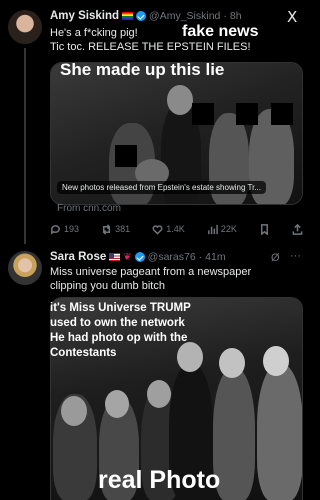 This screenshot has height=500, width=320. I want to click on link-source: From cnn.com, so click(89, 208).